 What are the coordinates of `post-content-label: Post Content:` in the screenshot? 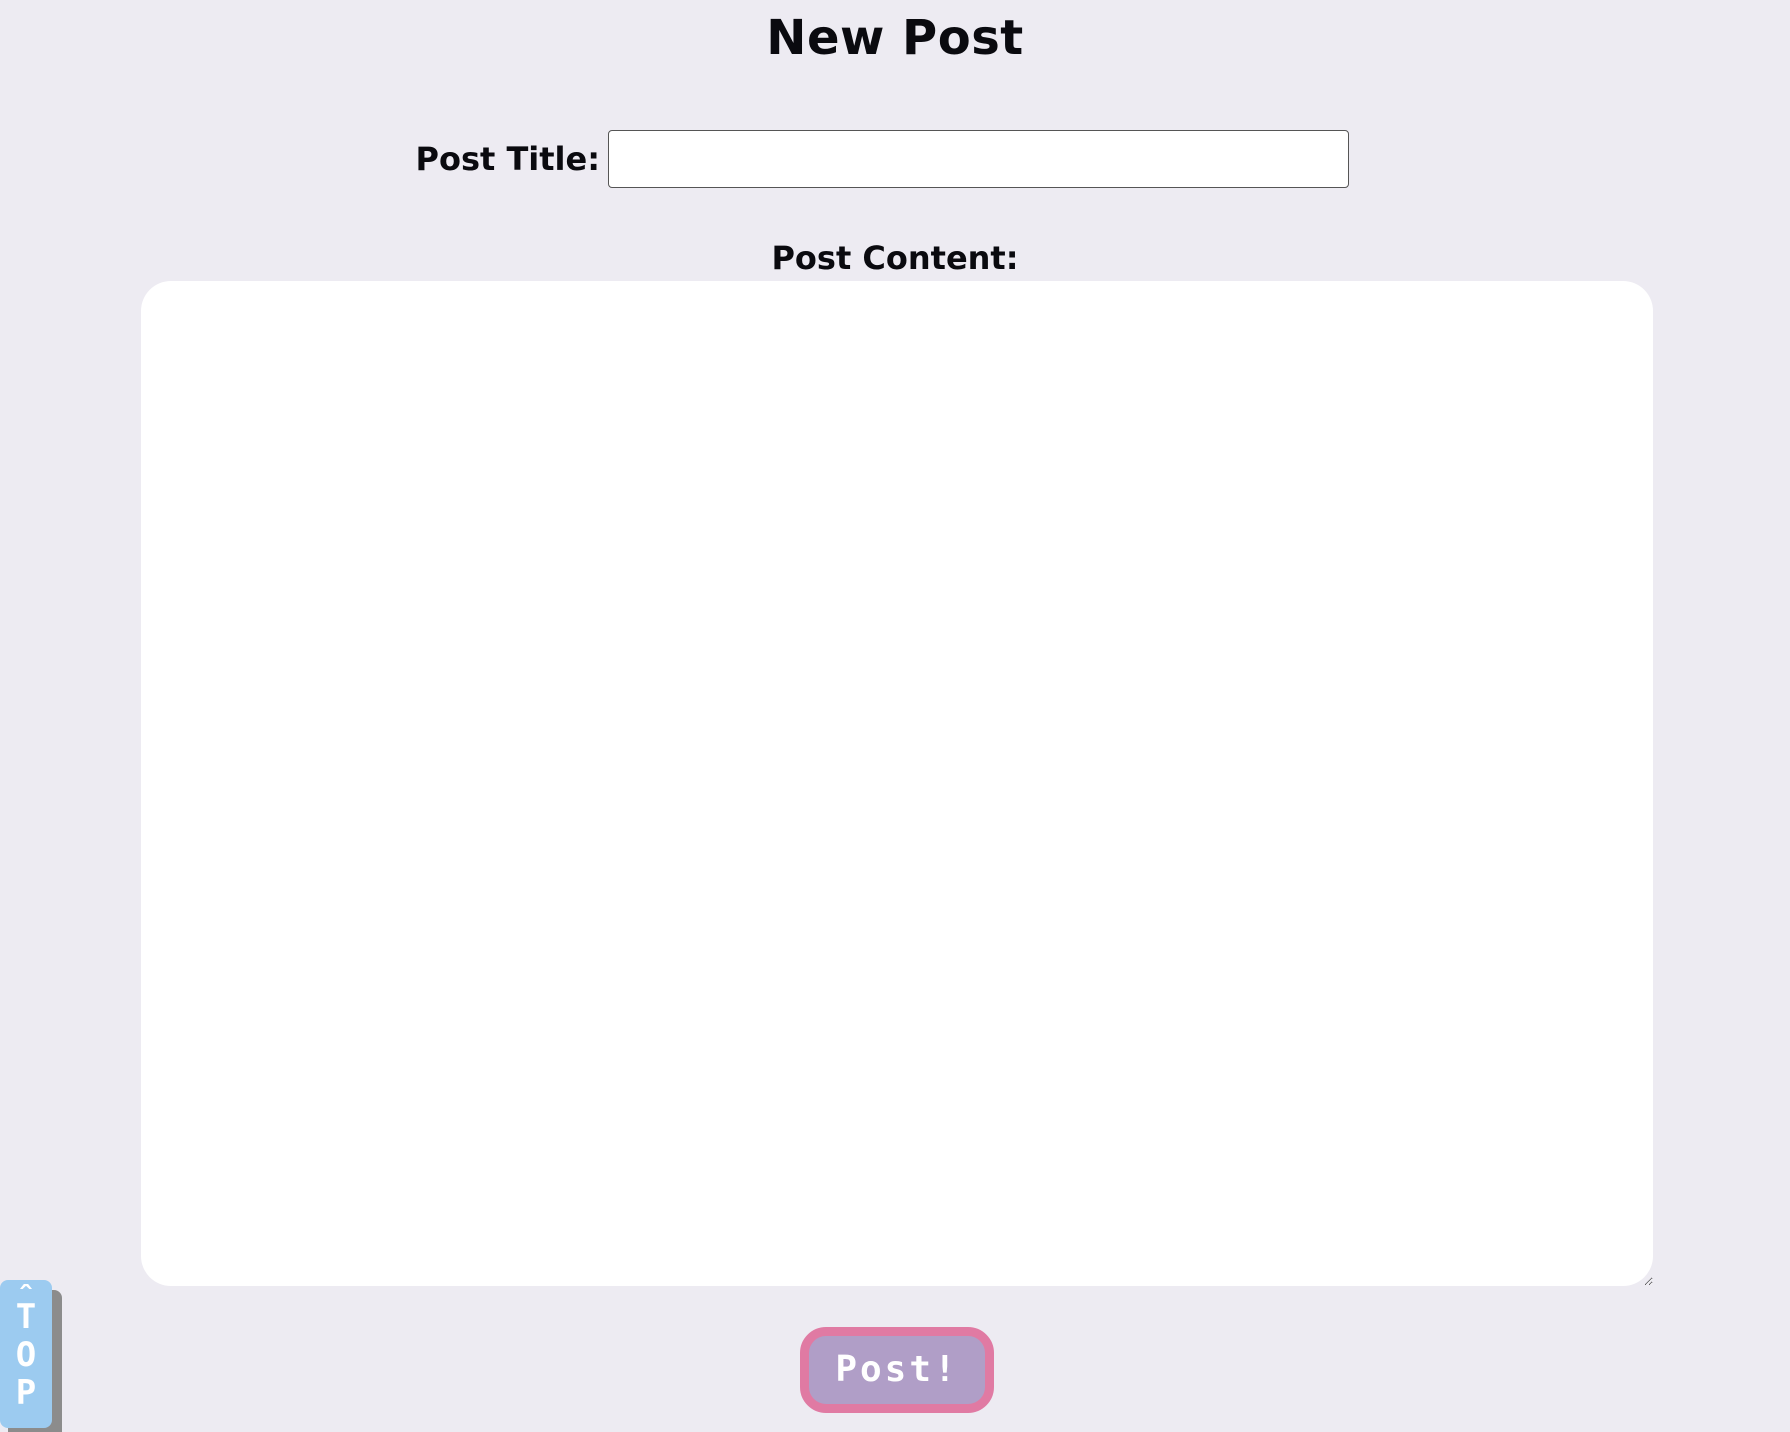 It's located at (895, 258).